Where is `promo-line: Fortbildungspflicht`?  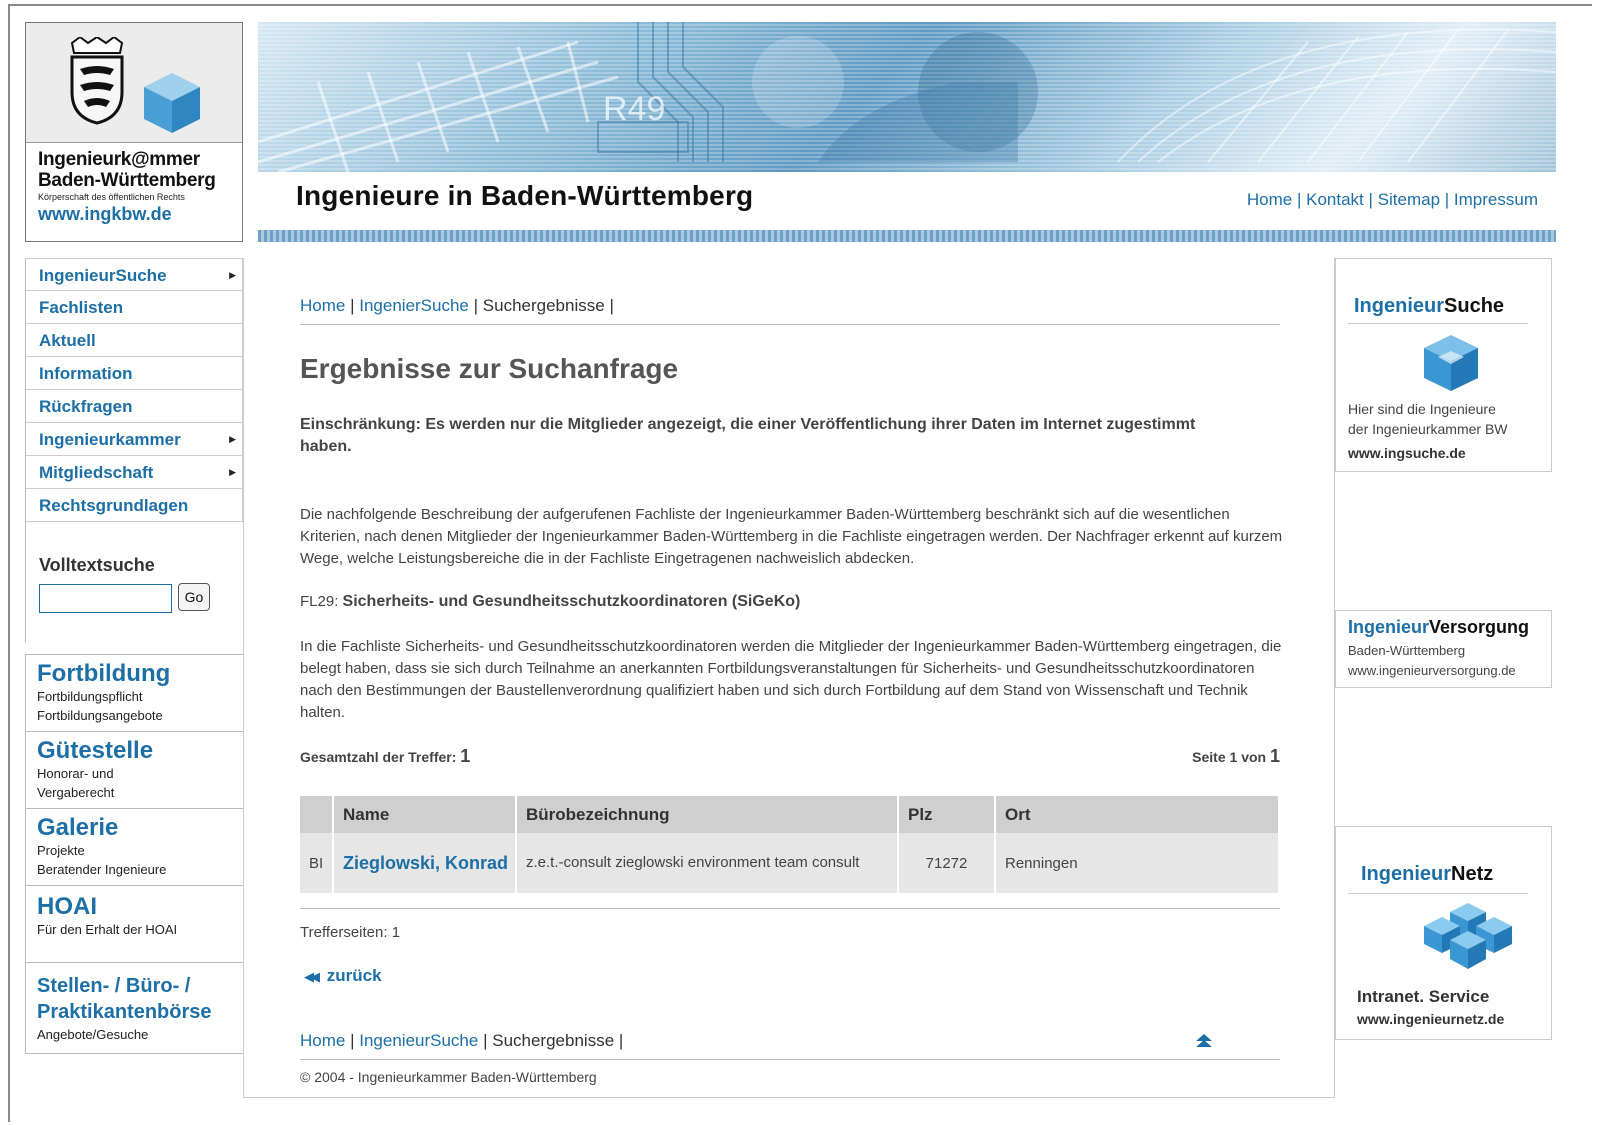 promo-line: Fortbildungspflicht is located at coordinates (90, 696).